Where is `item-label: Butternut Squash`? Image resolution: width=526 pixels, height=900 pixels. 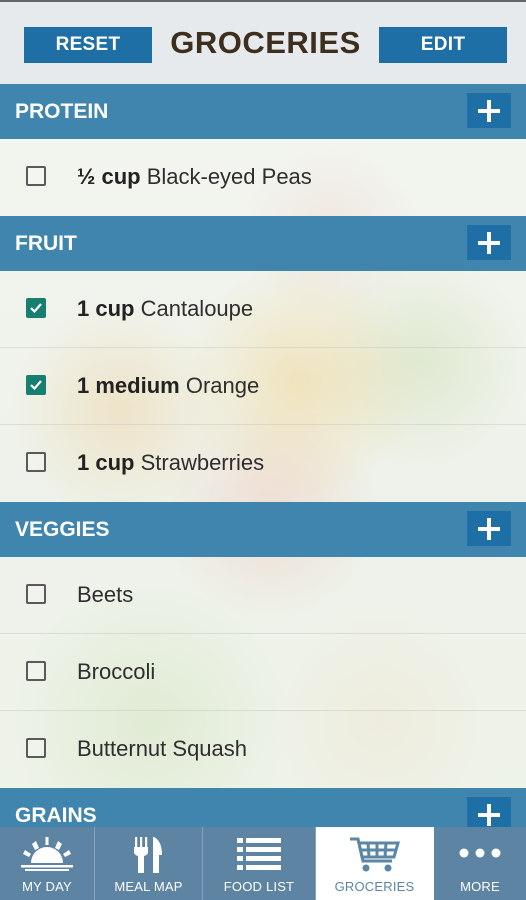 item-label: Butternut Squash is located at coordinates (162, 749).